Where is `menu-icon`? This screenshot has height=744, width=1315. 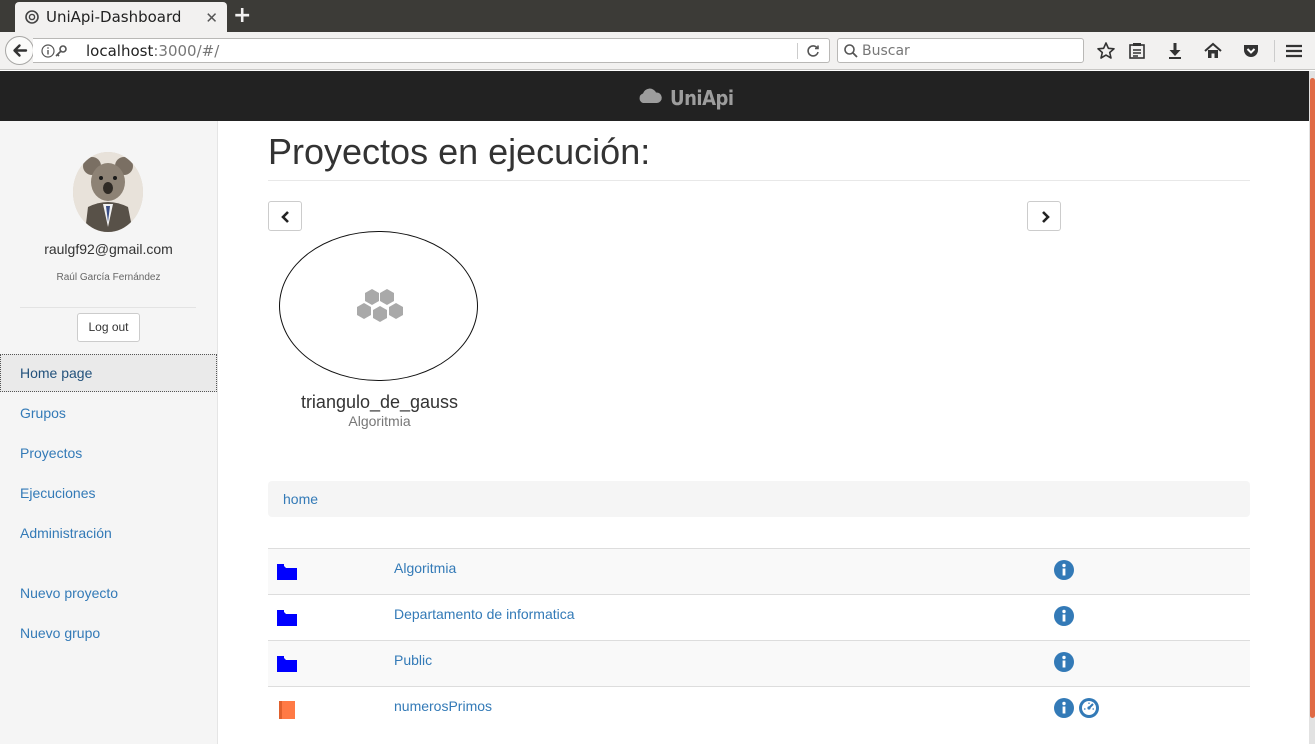 menu-icon is located at coordinates (1294, 51).